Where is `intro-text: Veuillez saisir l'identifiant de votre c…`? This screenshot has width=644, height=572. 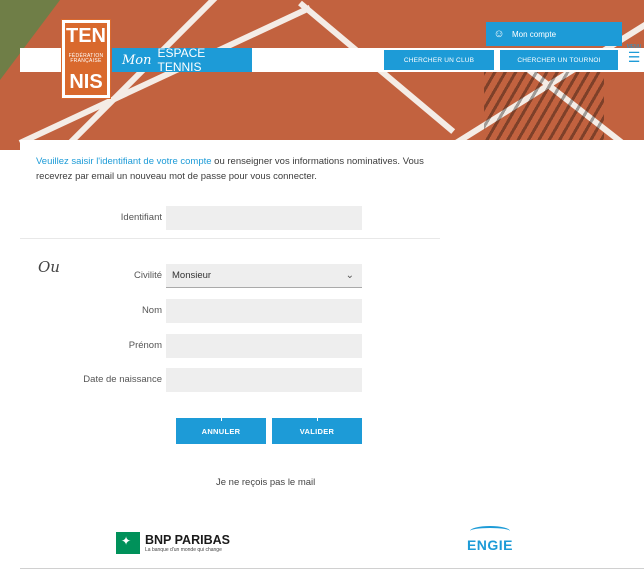
intro-text: Veuillez saisir l'identifiant de votre c… is located at coordinates (246, 169).